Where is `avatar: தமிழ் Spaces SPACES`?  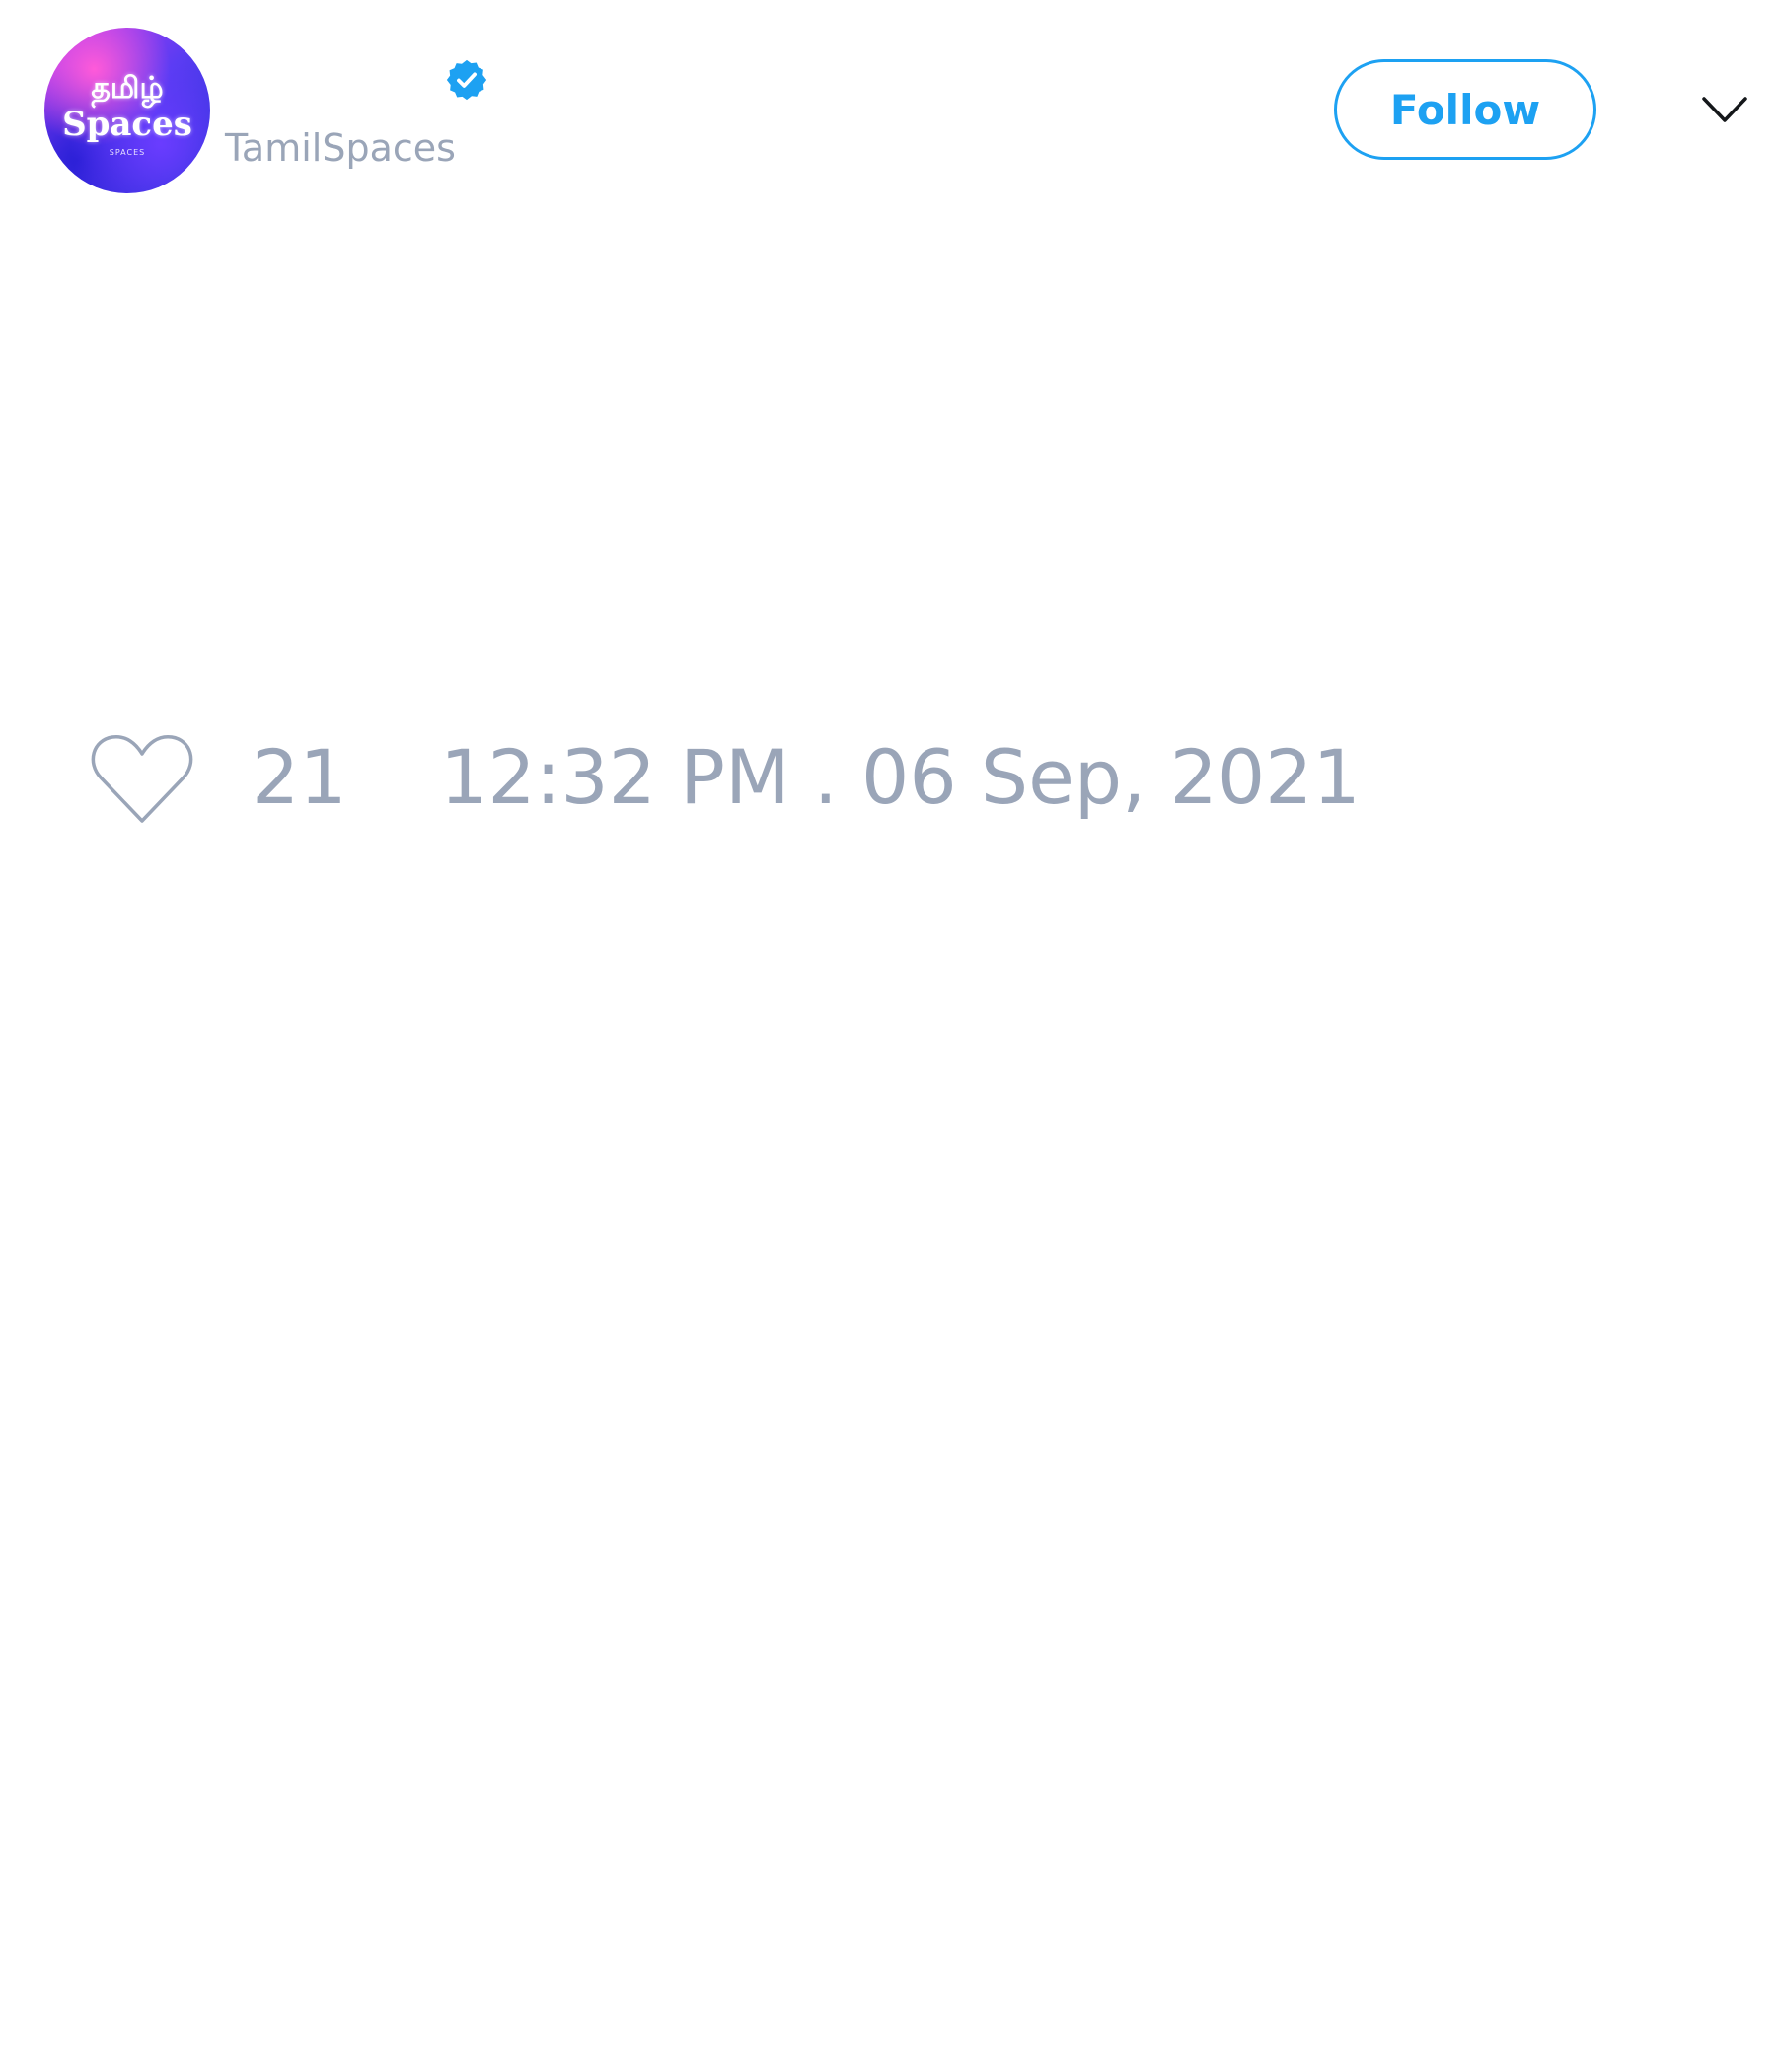 avatar: தமிழ் Spaces SPACES is located at coordinates (127, 111).